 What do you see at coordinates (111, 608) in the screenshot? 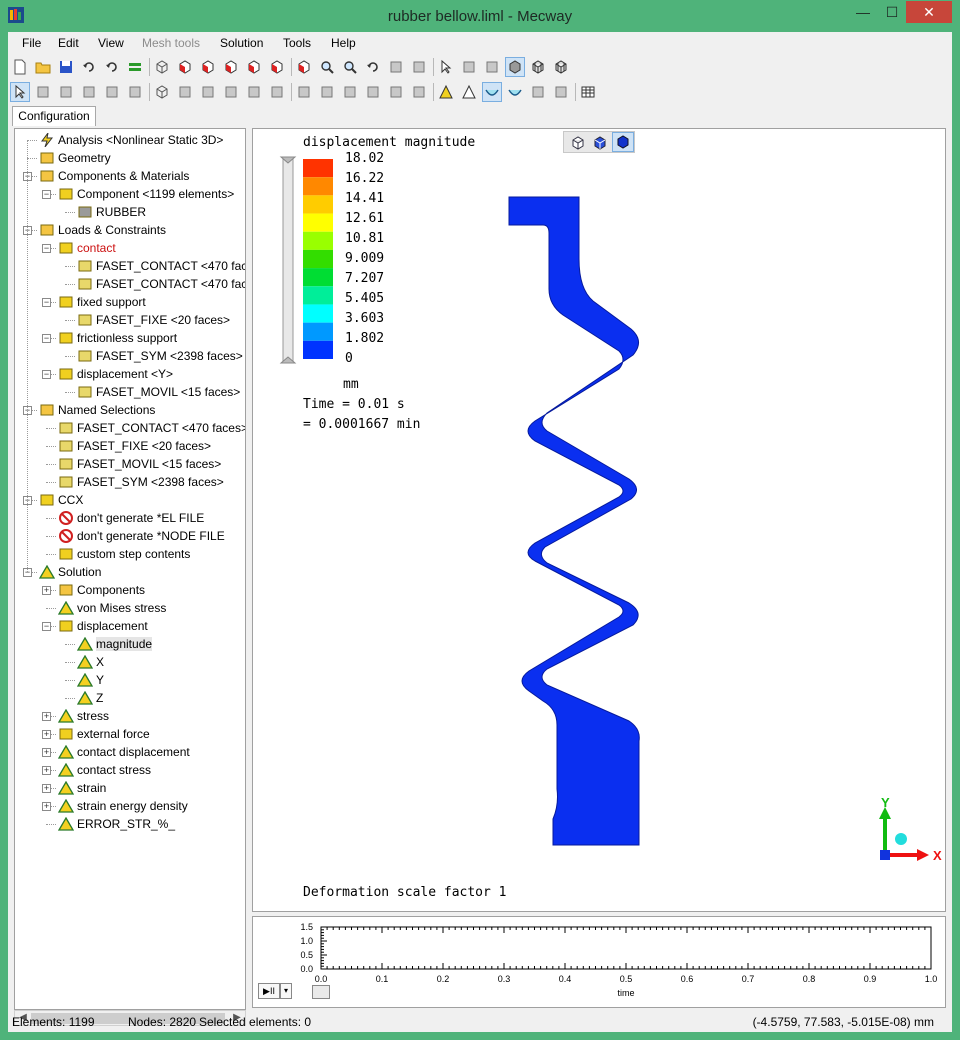
I see `tree-item: von Mises stress` at bounding box center [111, 608].